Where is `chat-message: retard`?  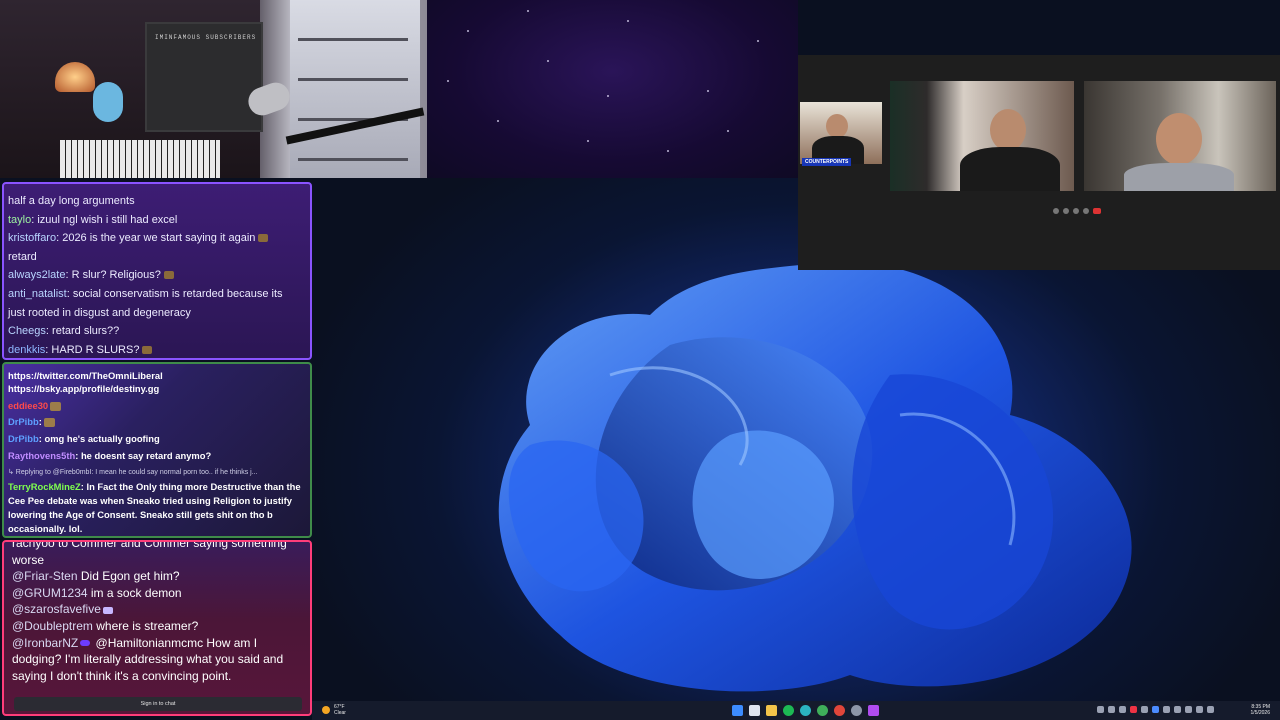
chat-message: retard is located at coordinates (22, 256).